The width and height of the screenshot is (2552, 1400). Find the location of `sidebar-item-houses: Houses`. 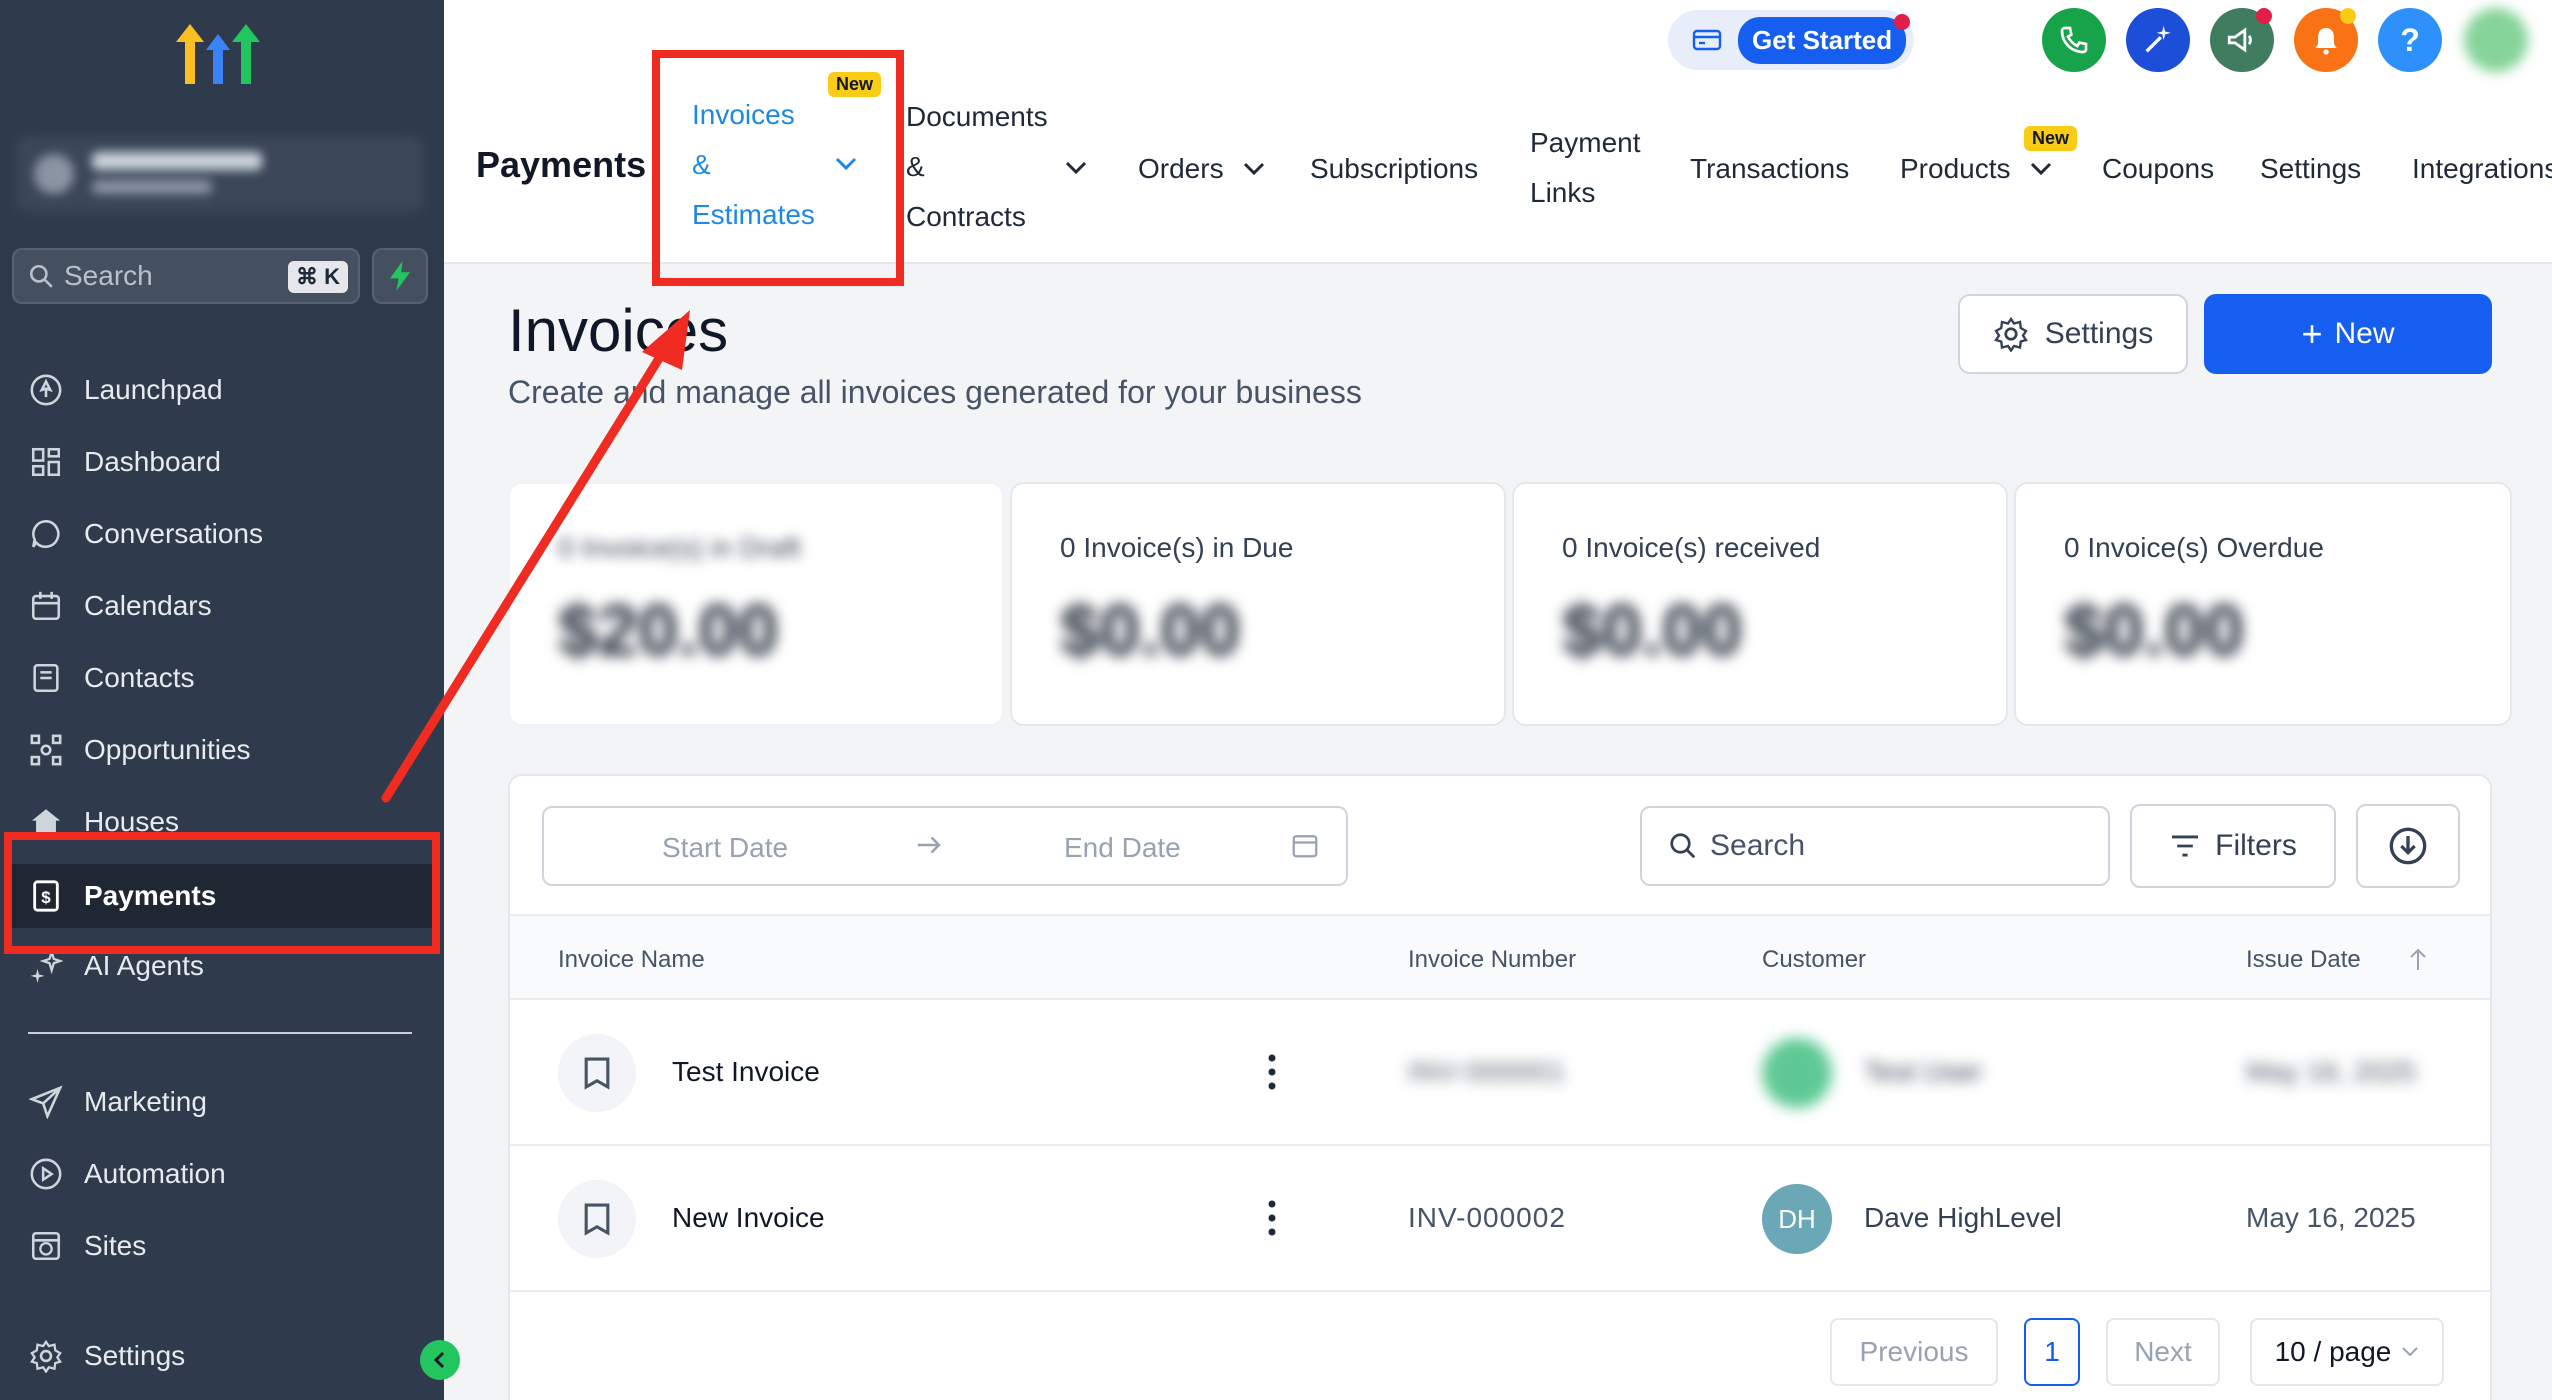

sidebar-item-houses: Houses is located at coordinates (103, 822).